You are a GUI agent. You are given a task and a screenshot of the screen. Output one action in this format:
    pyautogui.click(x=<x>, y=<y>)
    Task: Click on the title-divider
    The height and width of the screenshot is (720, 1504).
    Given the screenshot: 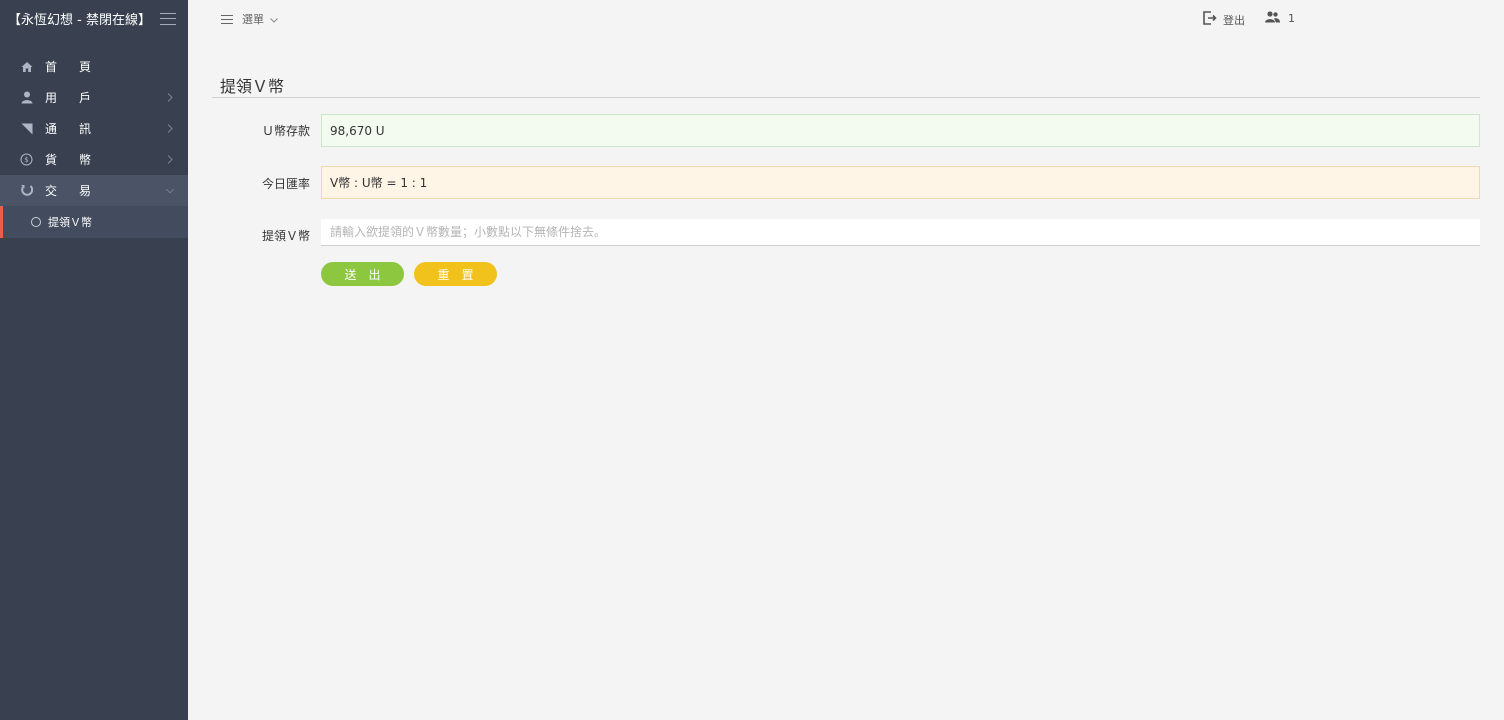 What is the action you would take?
    pyautogui.click(x=846, y=97)
    